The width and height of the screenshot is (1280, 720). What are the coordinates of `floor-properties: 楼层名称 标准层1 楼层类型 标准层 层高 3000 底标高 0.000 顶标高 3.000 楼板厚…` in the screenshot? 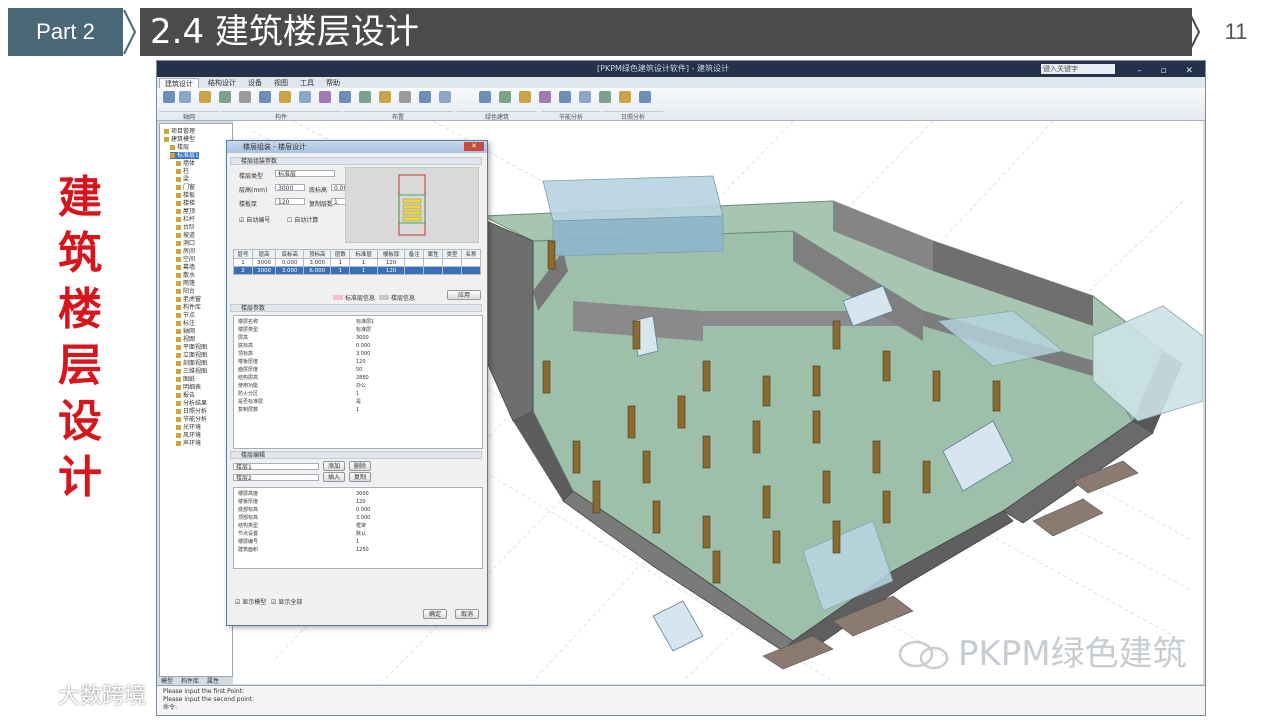 It's located at (358, 382).